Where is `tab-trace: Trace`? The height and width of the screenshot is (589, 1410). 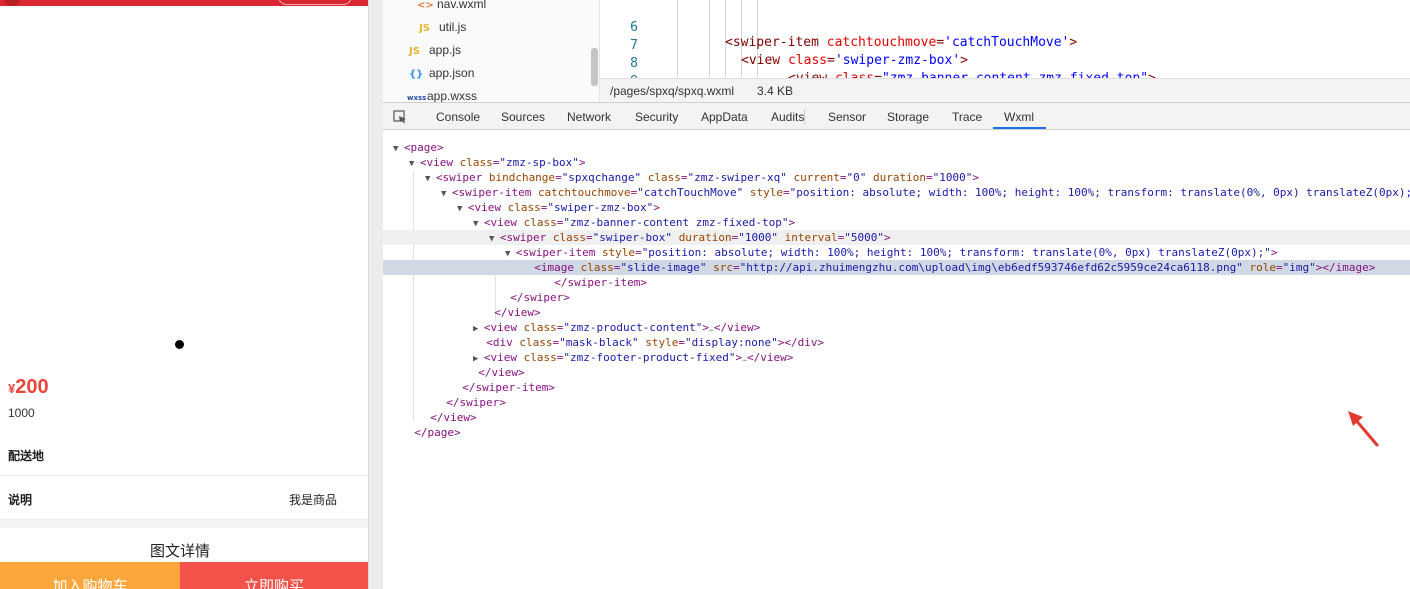 tab-trace: Trace is located at coordinates (967, 117).